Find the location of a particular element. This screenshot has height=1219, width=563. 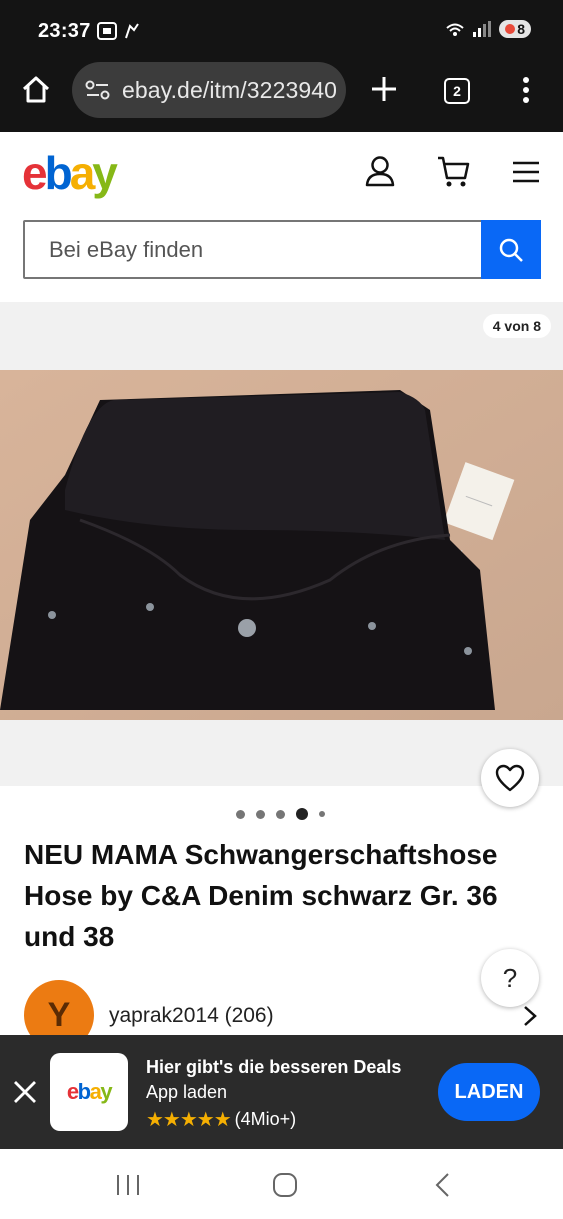

seller-name: yaprak2014 (206) is located at coordinates (191, 1016).